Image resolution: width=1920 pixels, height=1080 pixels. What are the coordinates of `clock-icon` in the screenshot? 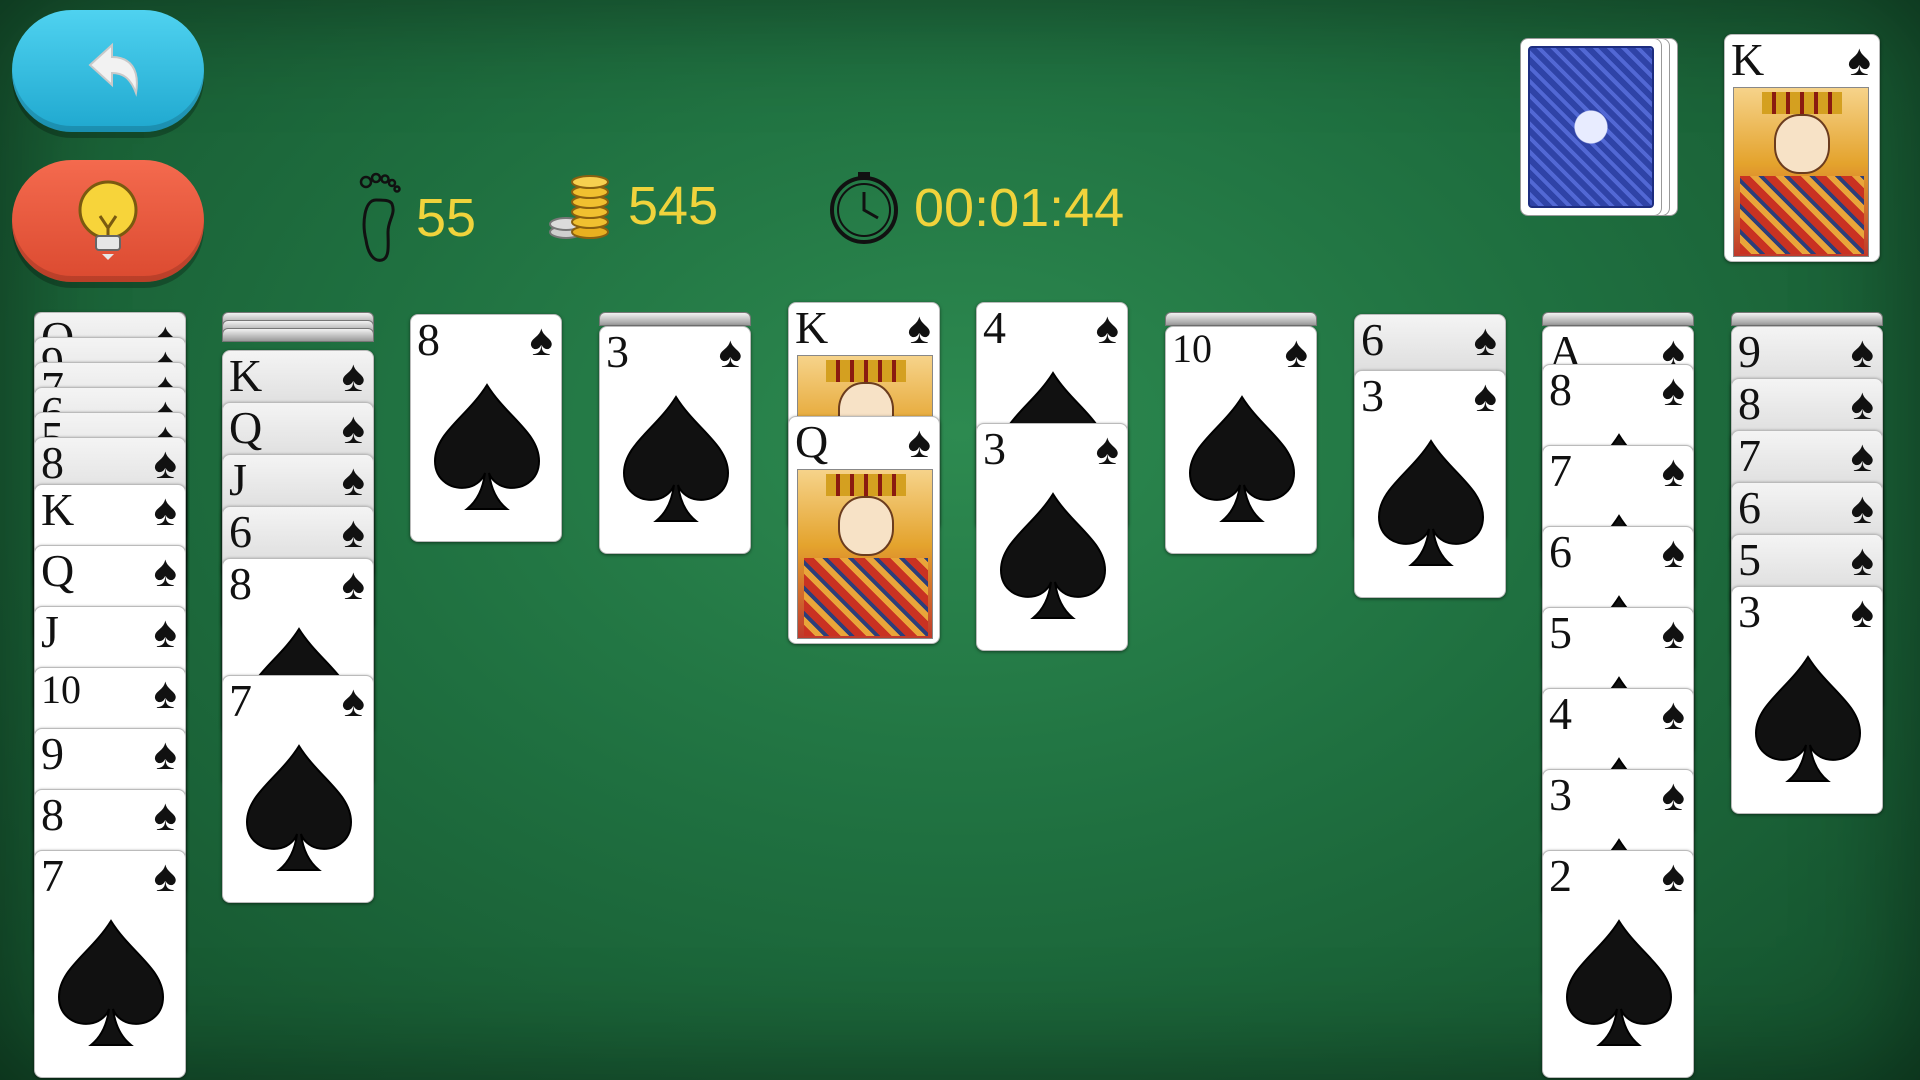 It's located at (864, 208).